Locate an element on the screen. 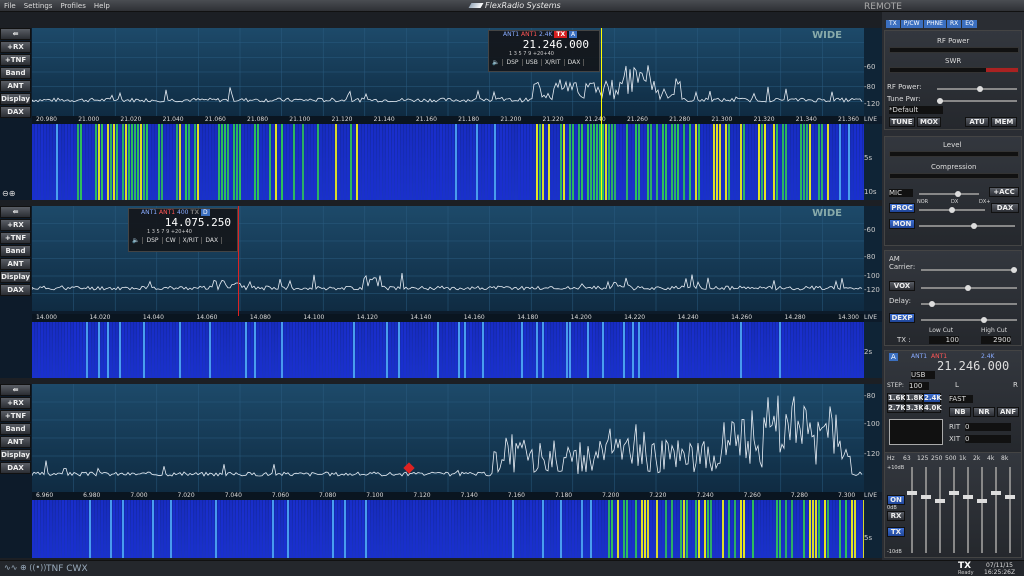  zoom-icons: ⊖⊕ is located at coordinates (8, 193).